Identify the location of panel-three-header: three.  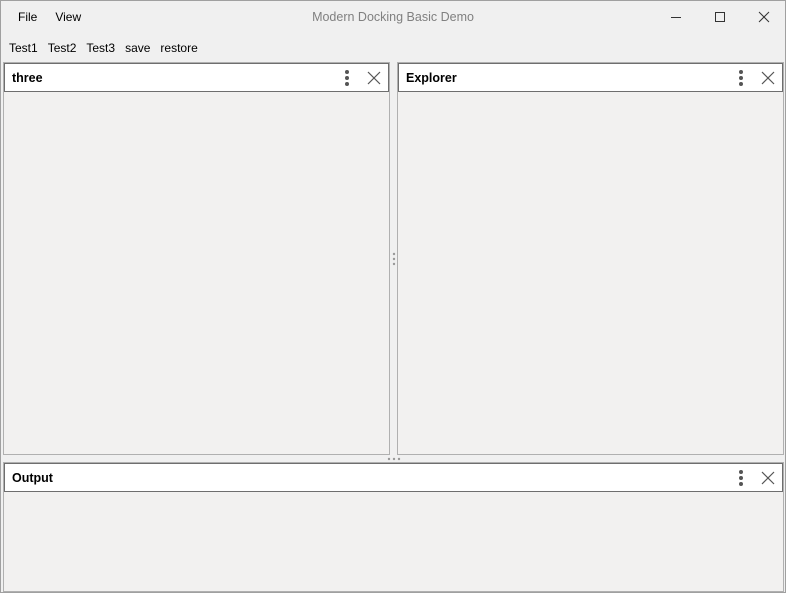
(196, 77).